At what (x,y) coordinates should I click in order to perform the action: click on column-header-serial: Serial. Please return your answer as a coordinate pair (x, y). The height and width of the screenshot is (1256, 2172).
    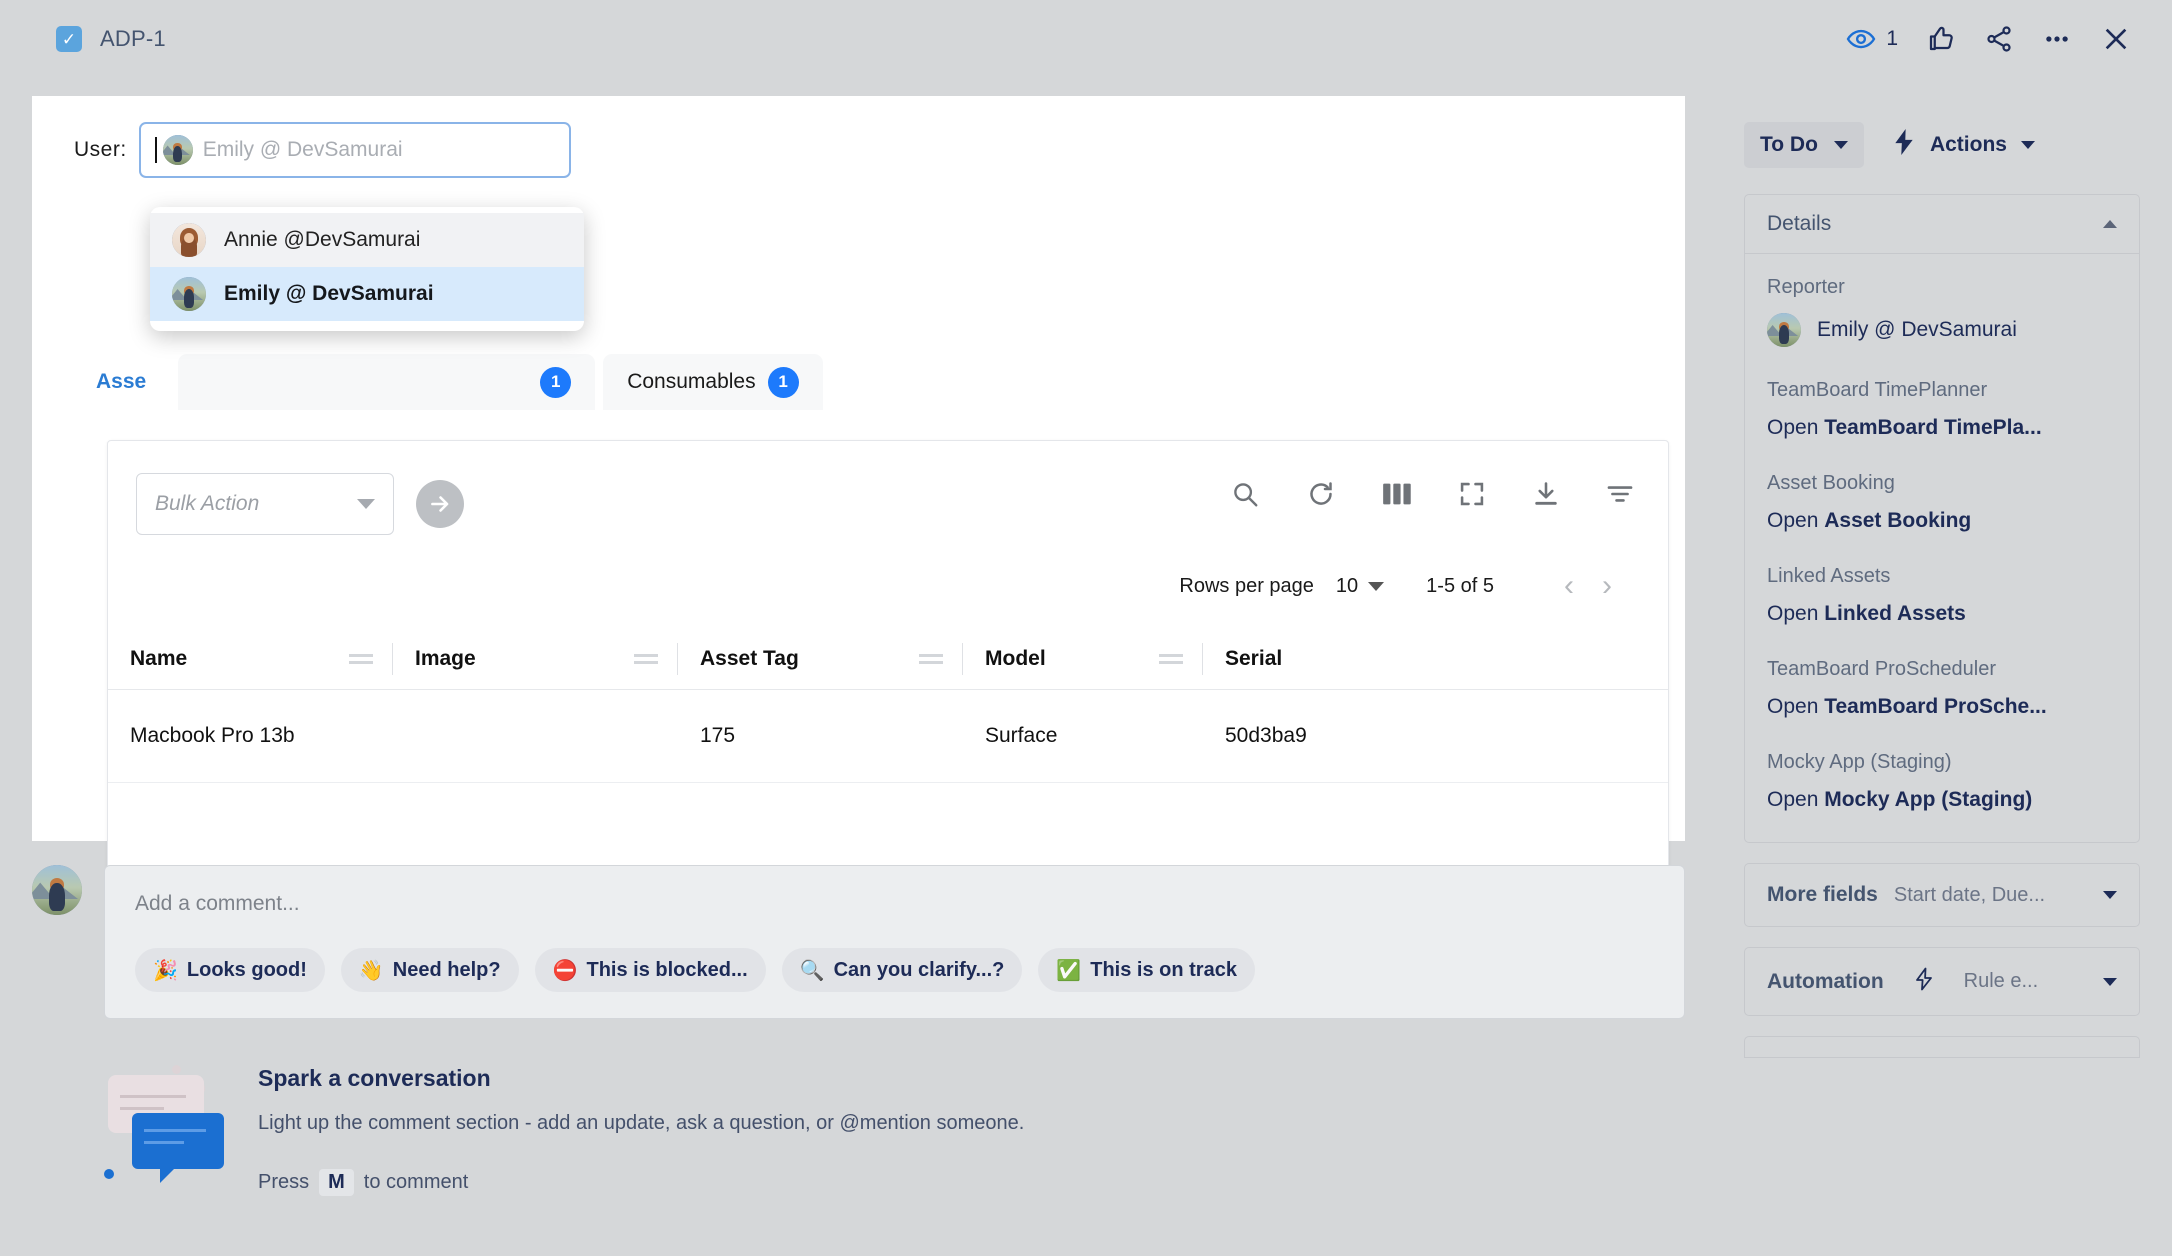
    Looking at the image, I should click on (1435, 659).